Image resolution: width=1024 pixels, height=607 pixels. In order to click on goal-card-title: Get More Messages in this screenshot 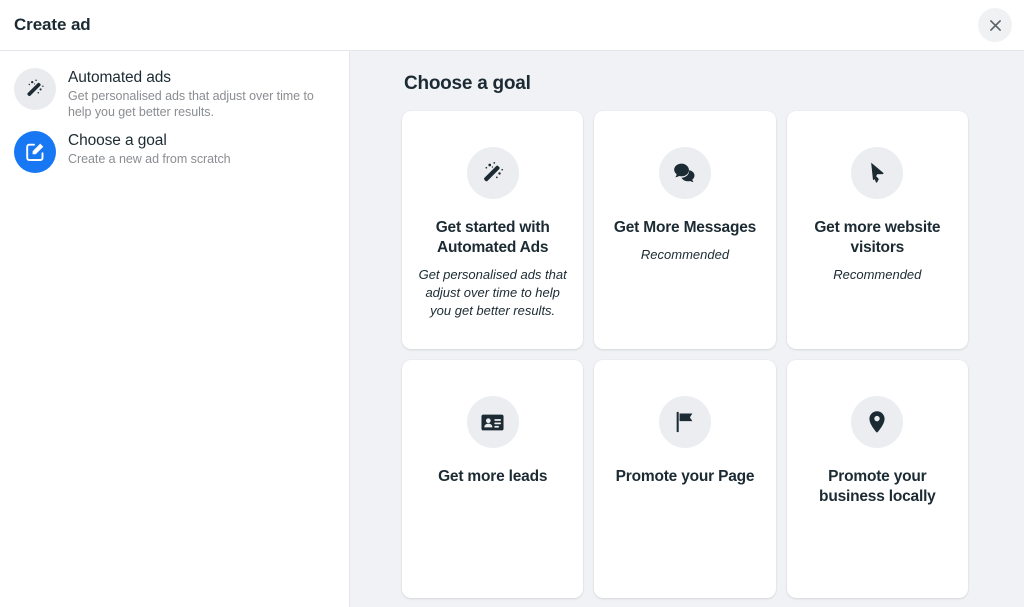, I will do `click(685, 227)`.